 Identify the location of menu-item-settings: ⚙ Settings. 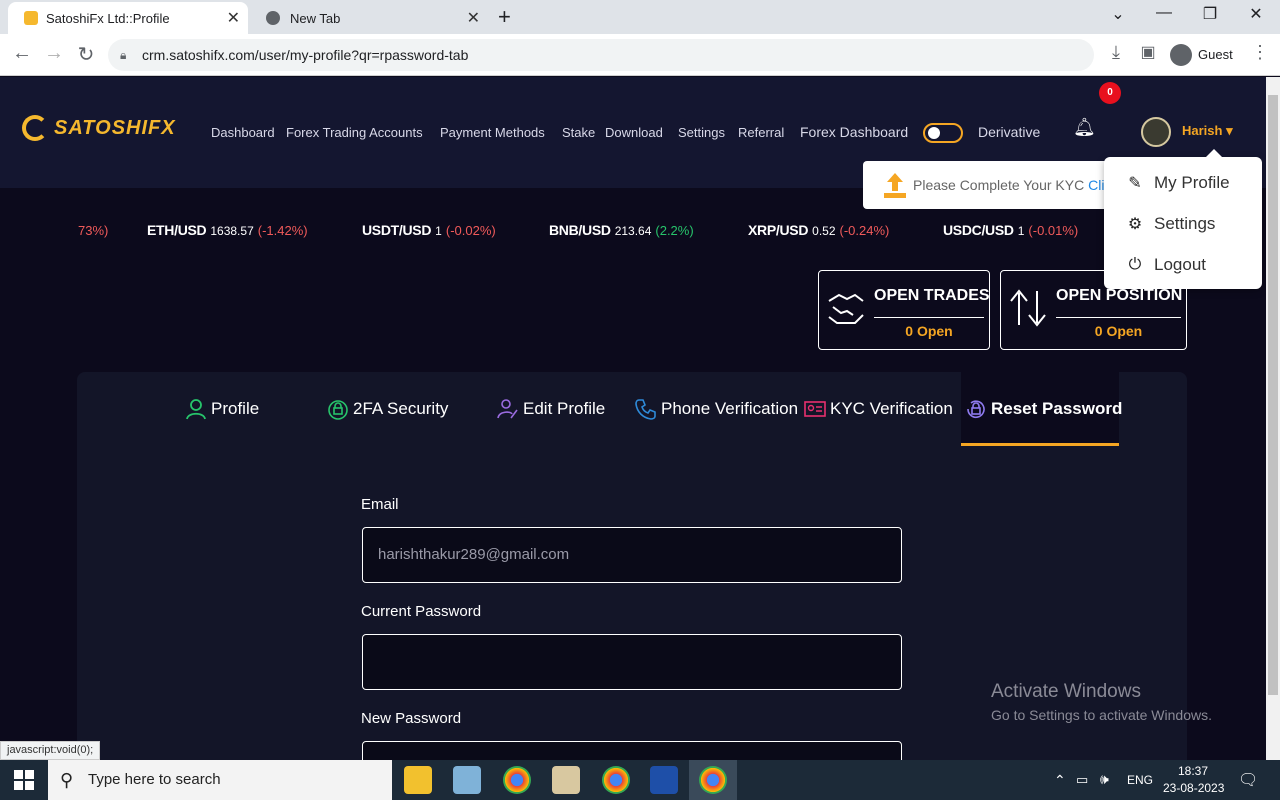
(1171, 224).